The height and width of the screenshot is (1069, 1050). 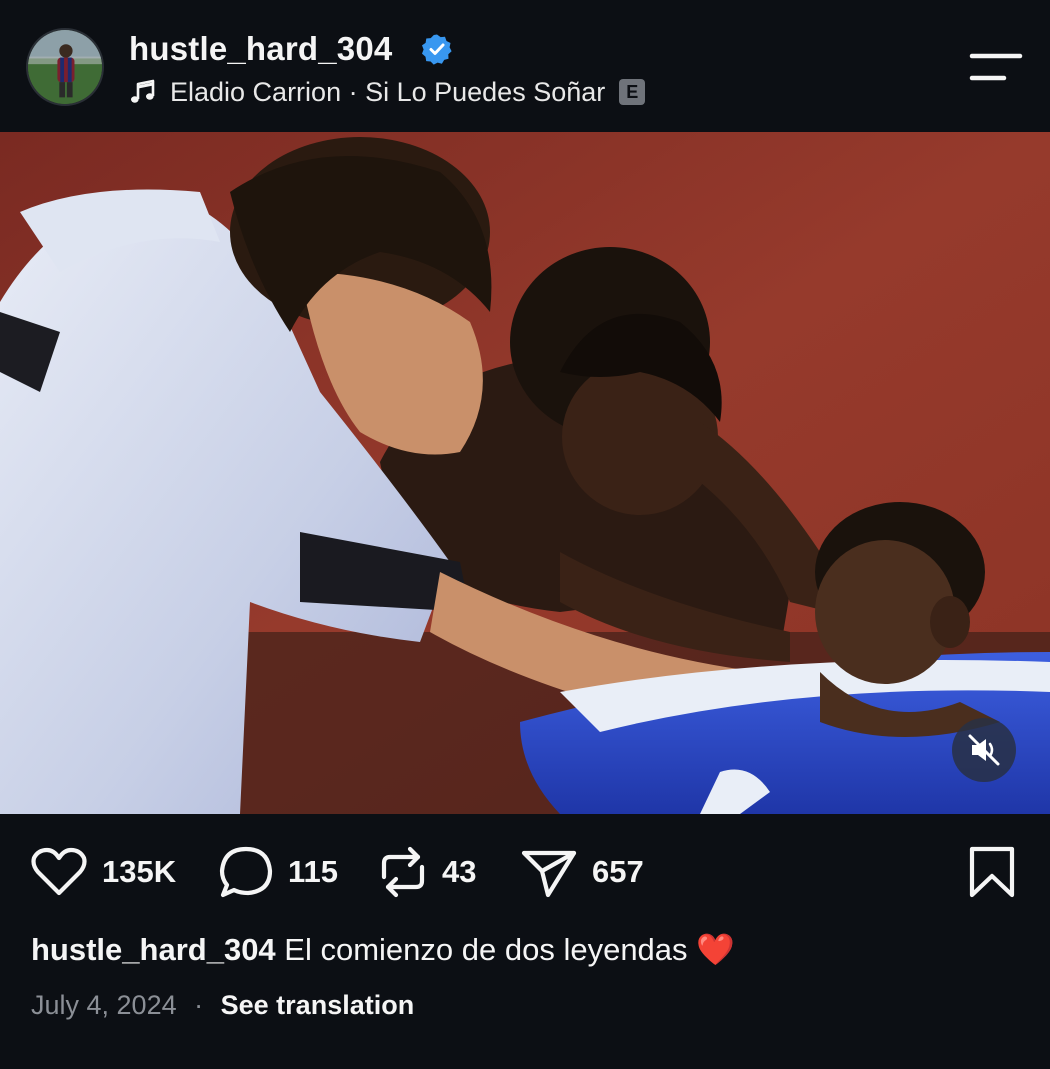 What do you see at coordinates (459, 871) in the screenshot?
I see `repost-count: 43` at bounding box center [459, 871].